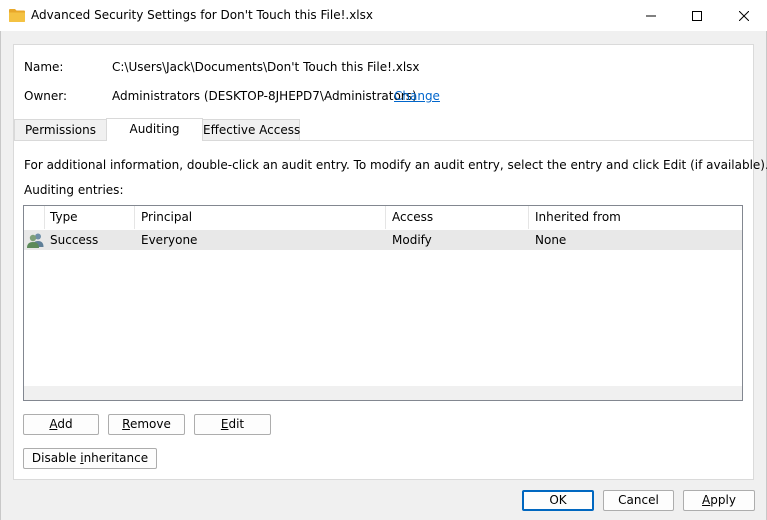 Image resolution: width=767 pixels, height=520 pixels. I want to click on maximize-icon, so click(697, 15).